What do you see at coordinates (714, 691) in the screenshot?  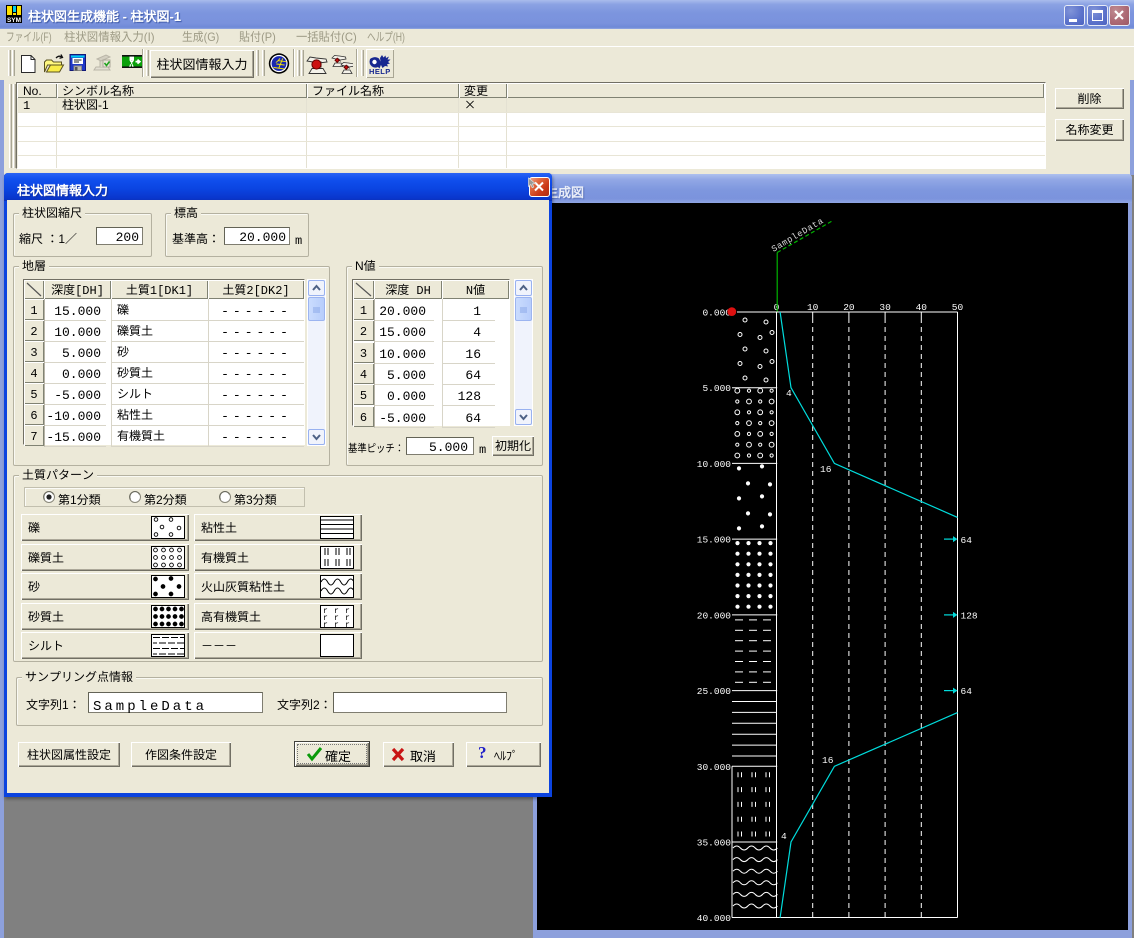 I see `svg-text: 25.000` at bounding box center [714, 691].